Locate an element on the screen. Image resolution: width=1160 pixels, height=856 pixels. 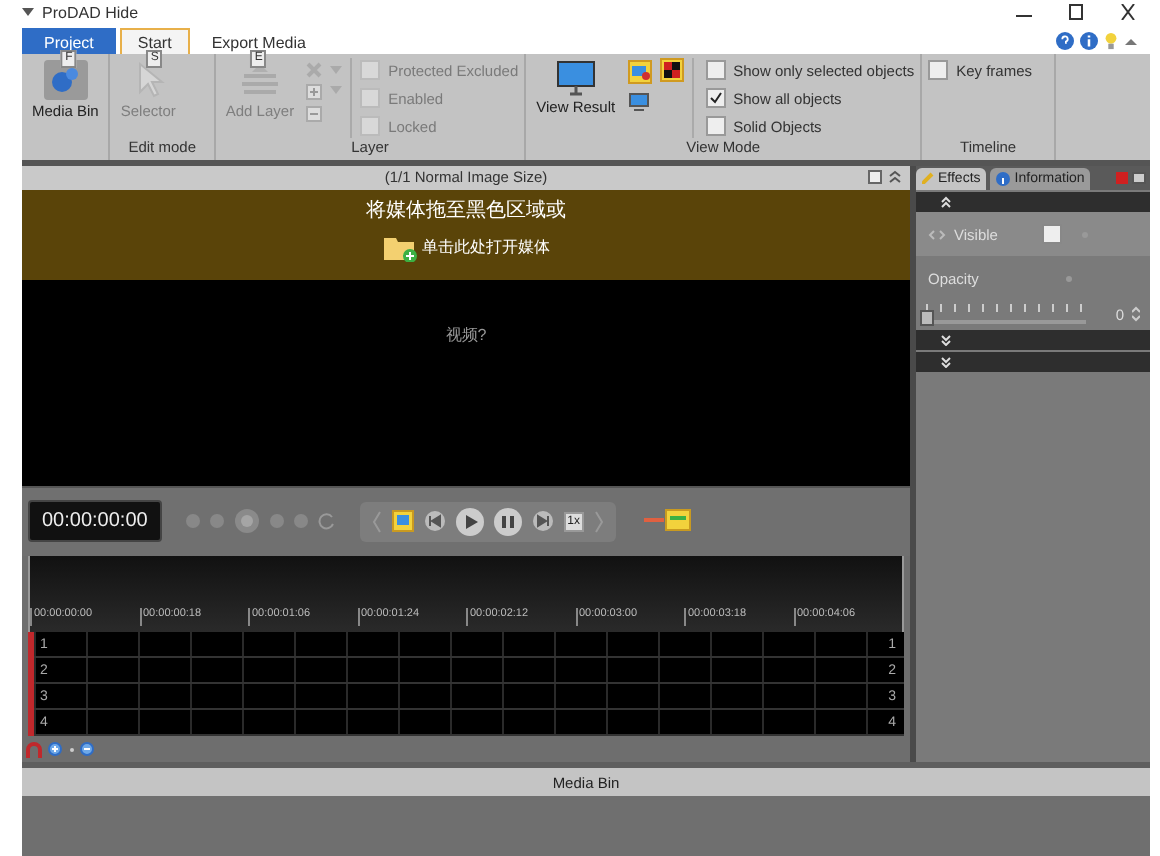
maximize-icon is located at coordinates (1076, 12).